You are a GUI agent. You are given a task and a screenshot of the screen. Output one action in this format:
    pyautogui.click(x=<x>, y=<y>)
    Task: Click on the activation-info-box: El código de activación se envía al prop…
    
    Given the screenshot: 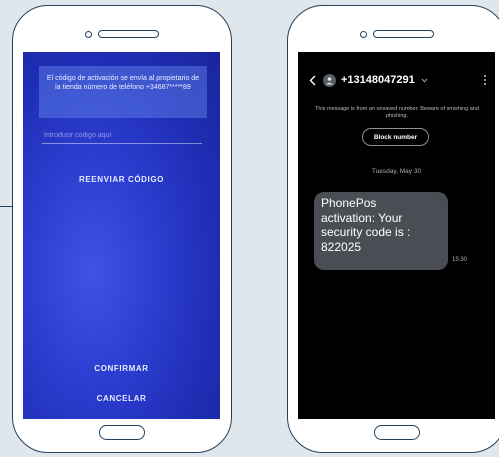 What is the action you would take?
    pyautogui.click(x=123, y=92)
    